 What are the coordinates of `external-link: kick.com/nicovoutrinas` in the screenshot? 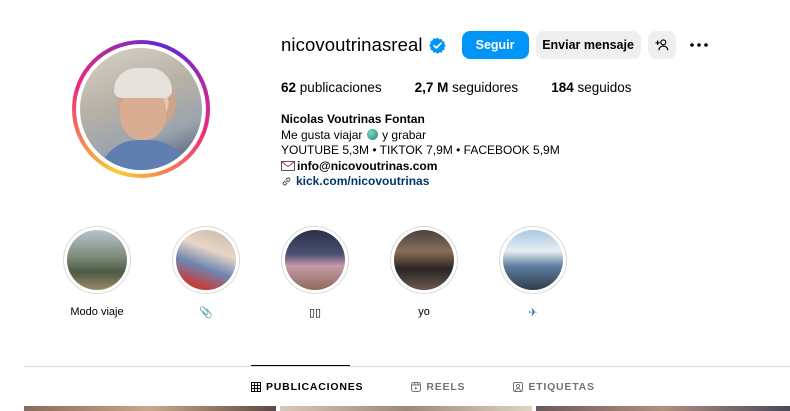 It's located at (420, 182).